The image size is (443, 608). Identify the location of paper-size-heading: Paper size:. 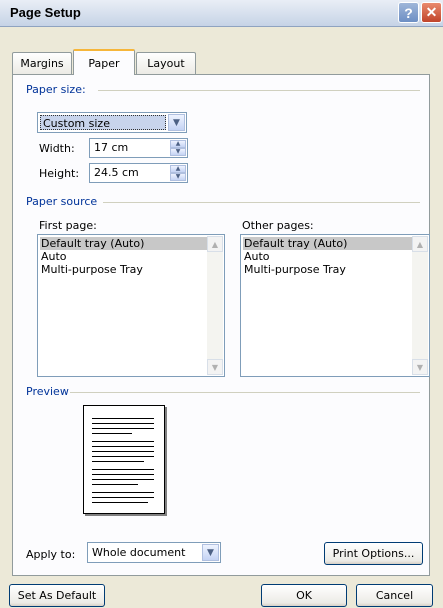
(56, 89).